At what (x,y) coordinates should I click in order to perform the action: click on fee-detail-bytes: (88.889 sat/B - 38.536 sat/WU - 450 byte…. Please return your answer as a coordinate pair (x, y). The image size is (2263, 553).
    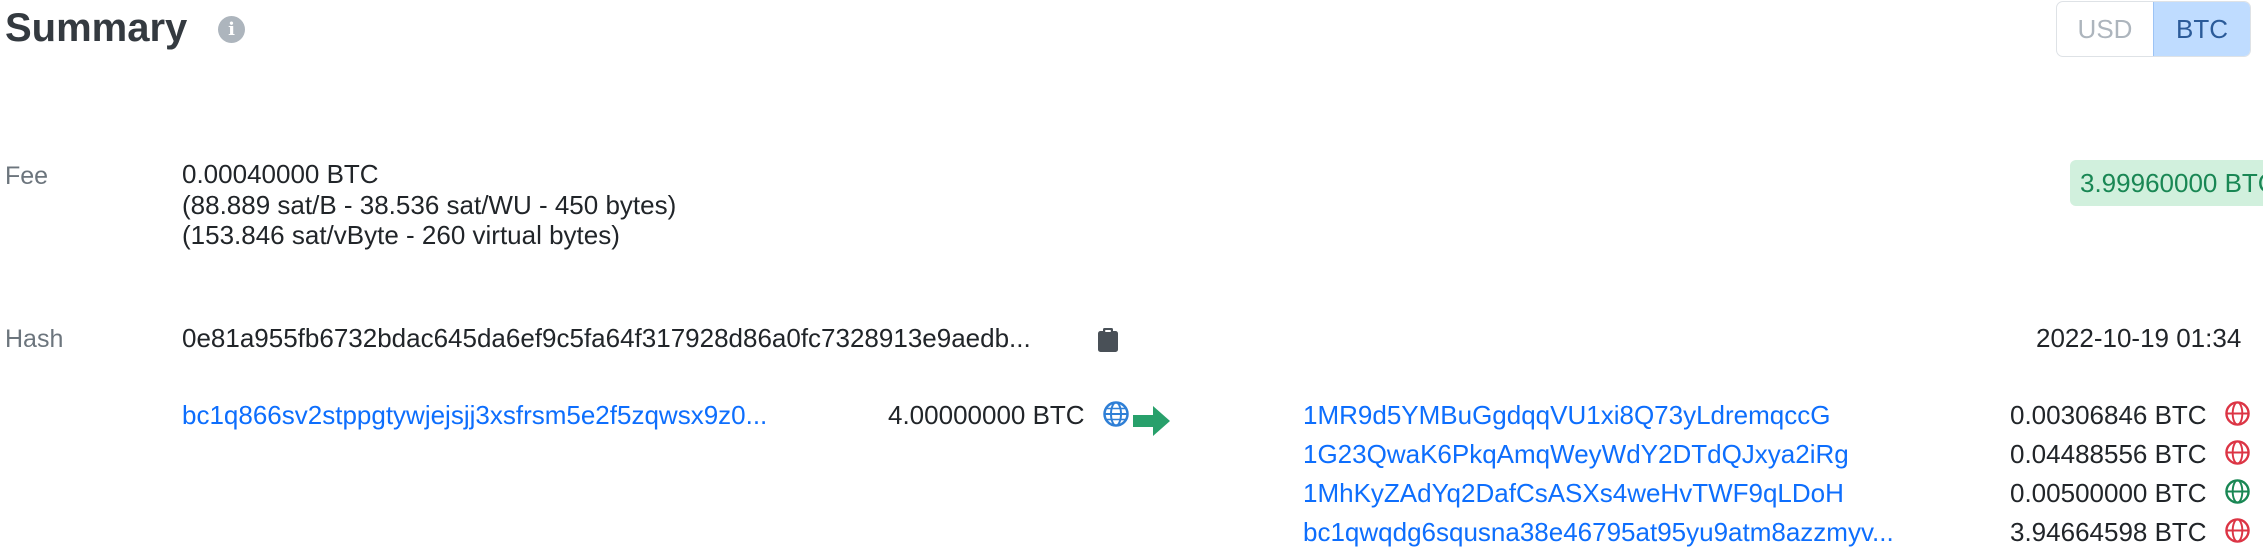
    Looking at the image, I should click on (429, 205).